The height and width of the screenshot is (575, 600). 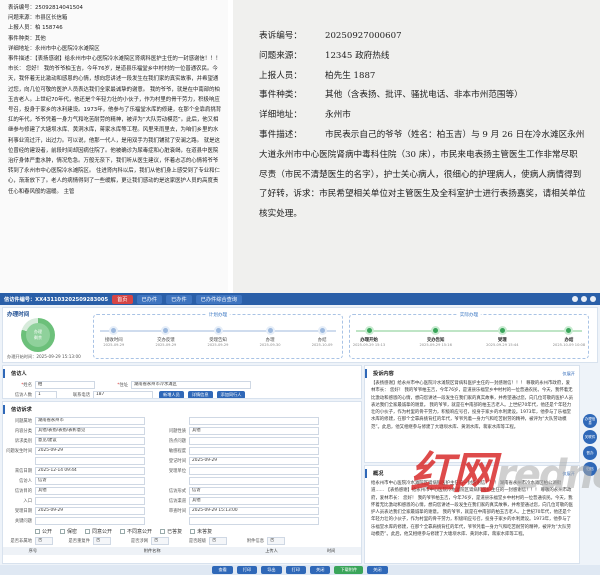 What do you see at coordinates (182, 521) in the screenshot?
I see `request-row: 关键问题` at bounding box center [182, 521].